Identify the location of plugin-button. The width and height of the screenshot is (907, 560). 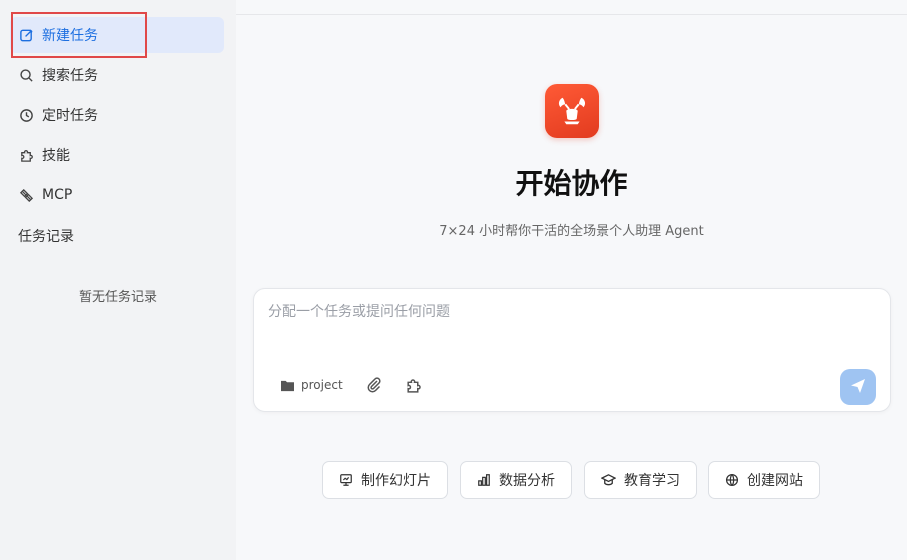
(416, 385).